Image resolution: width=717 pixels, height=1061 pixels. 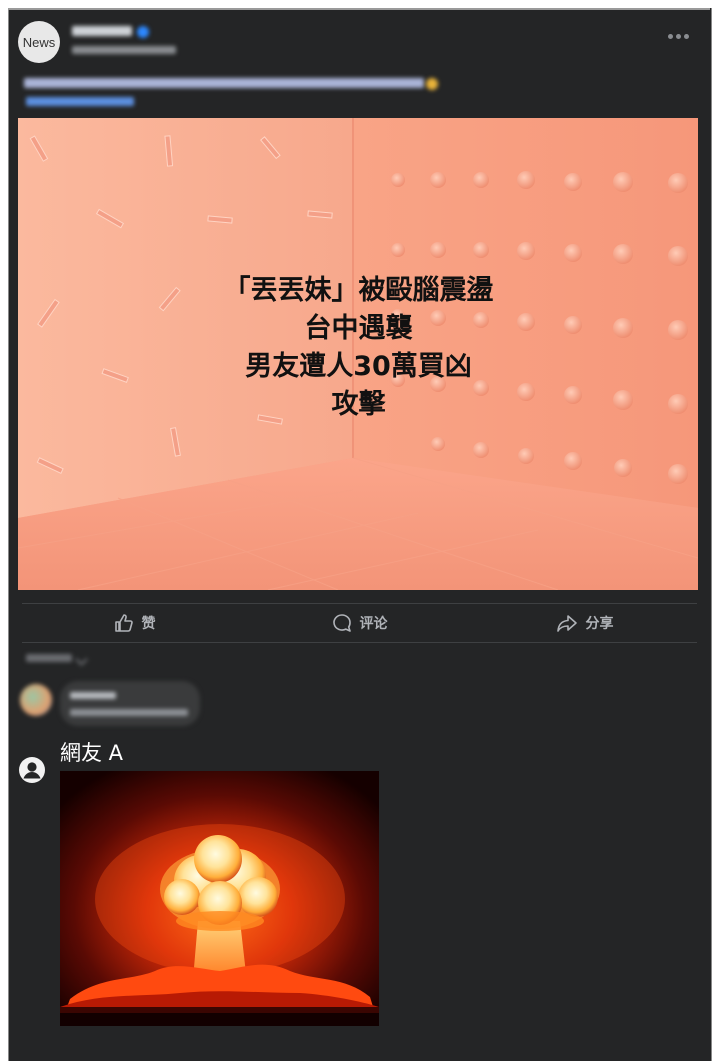 What do you see at coordinates (143, 32) in the screenshot?
I see `verified-badge-icon` at bounding box center [143, 32].